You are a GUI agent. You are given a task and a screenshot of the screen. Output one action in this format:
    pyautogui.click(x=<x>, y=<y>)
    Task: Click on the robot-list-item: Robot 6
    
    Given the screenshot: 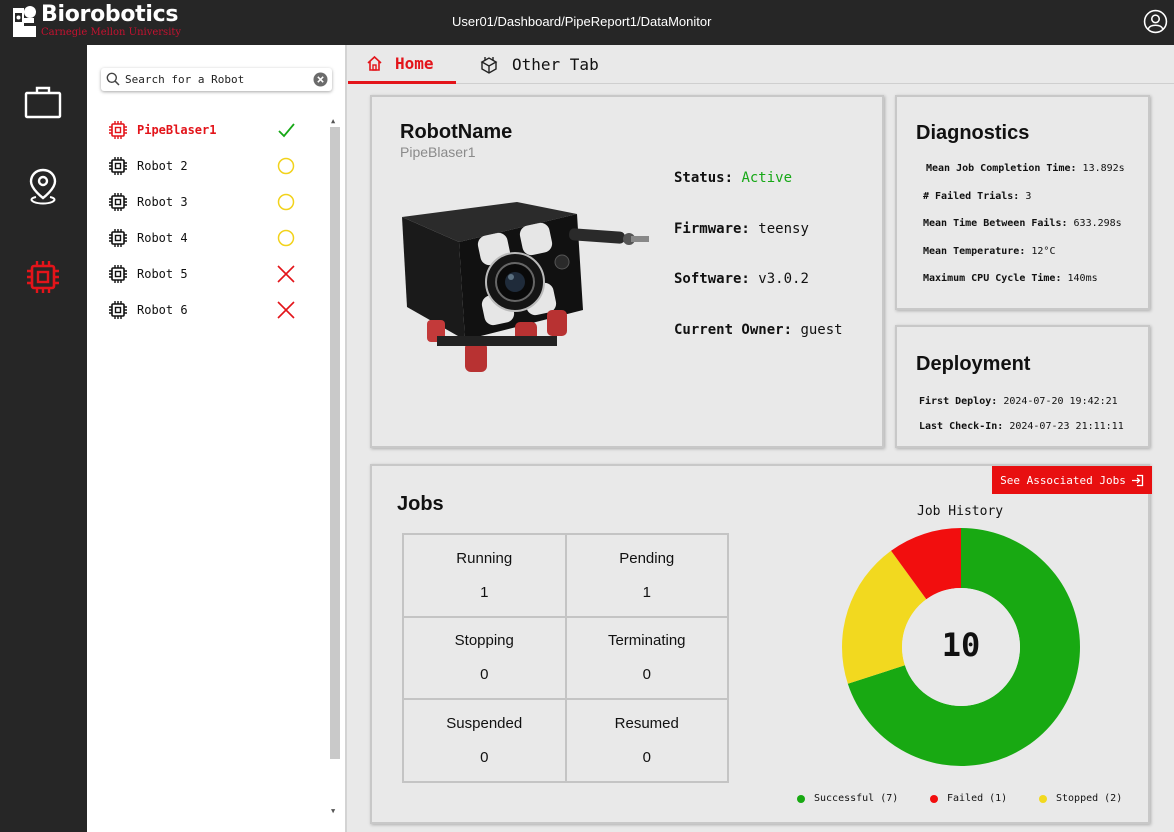 What is the action you would take?
    pyautogui.click(x=207, y=310)
    